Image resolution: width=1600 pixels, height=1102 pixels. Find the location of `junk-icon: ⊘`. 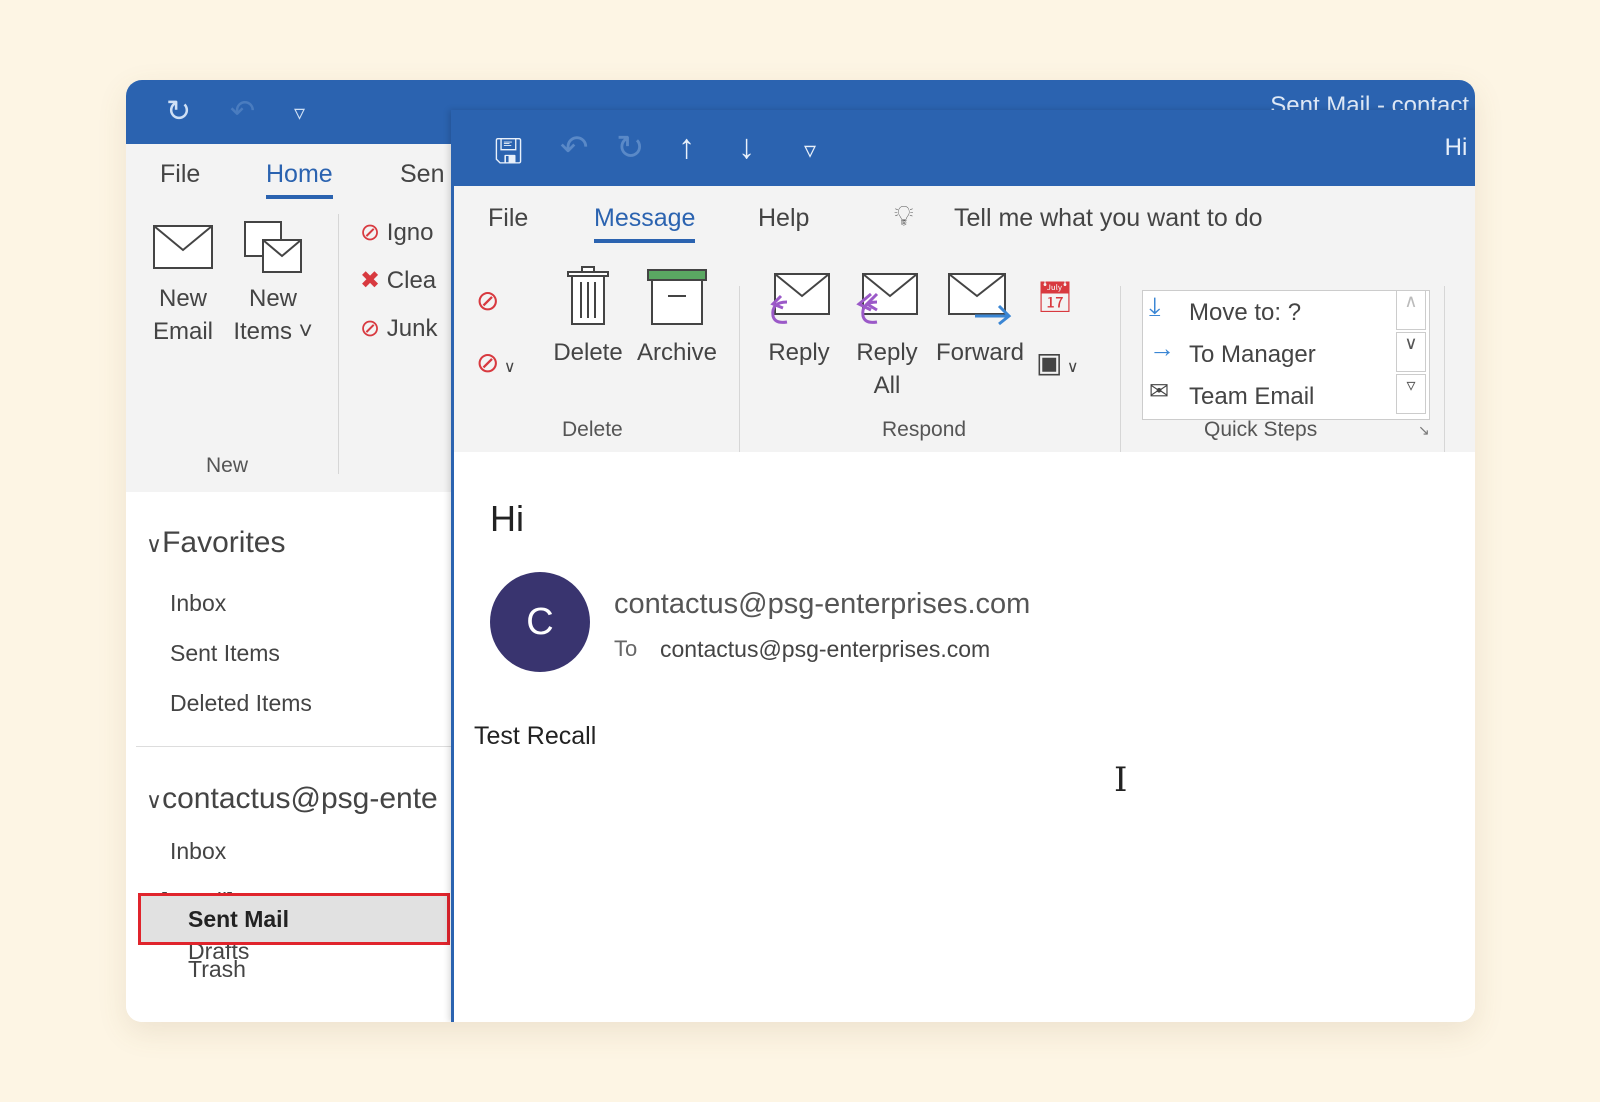

junk-icon: ⊘ is located at coordinates (370, 328).